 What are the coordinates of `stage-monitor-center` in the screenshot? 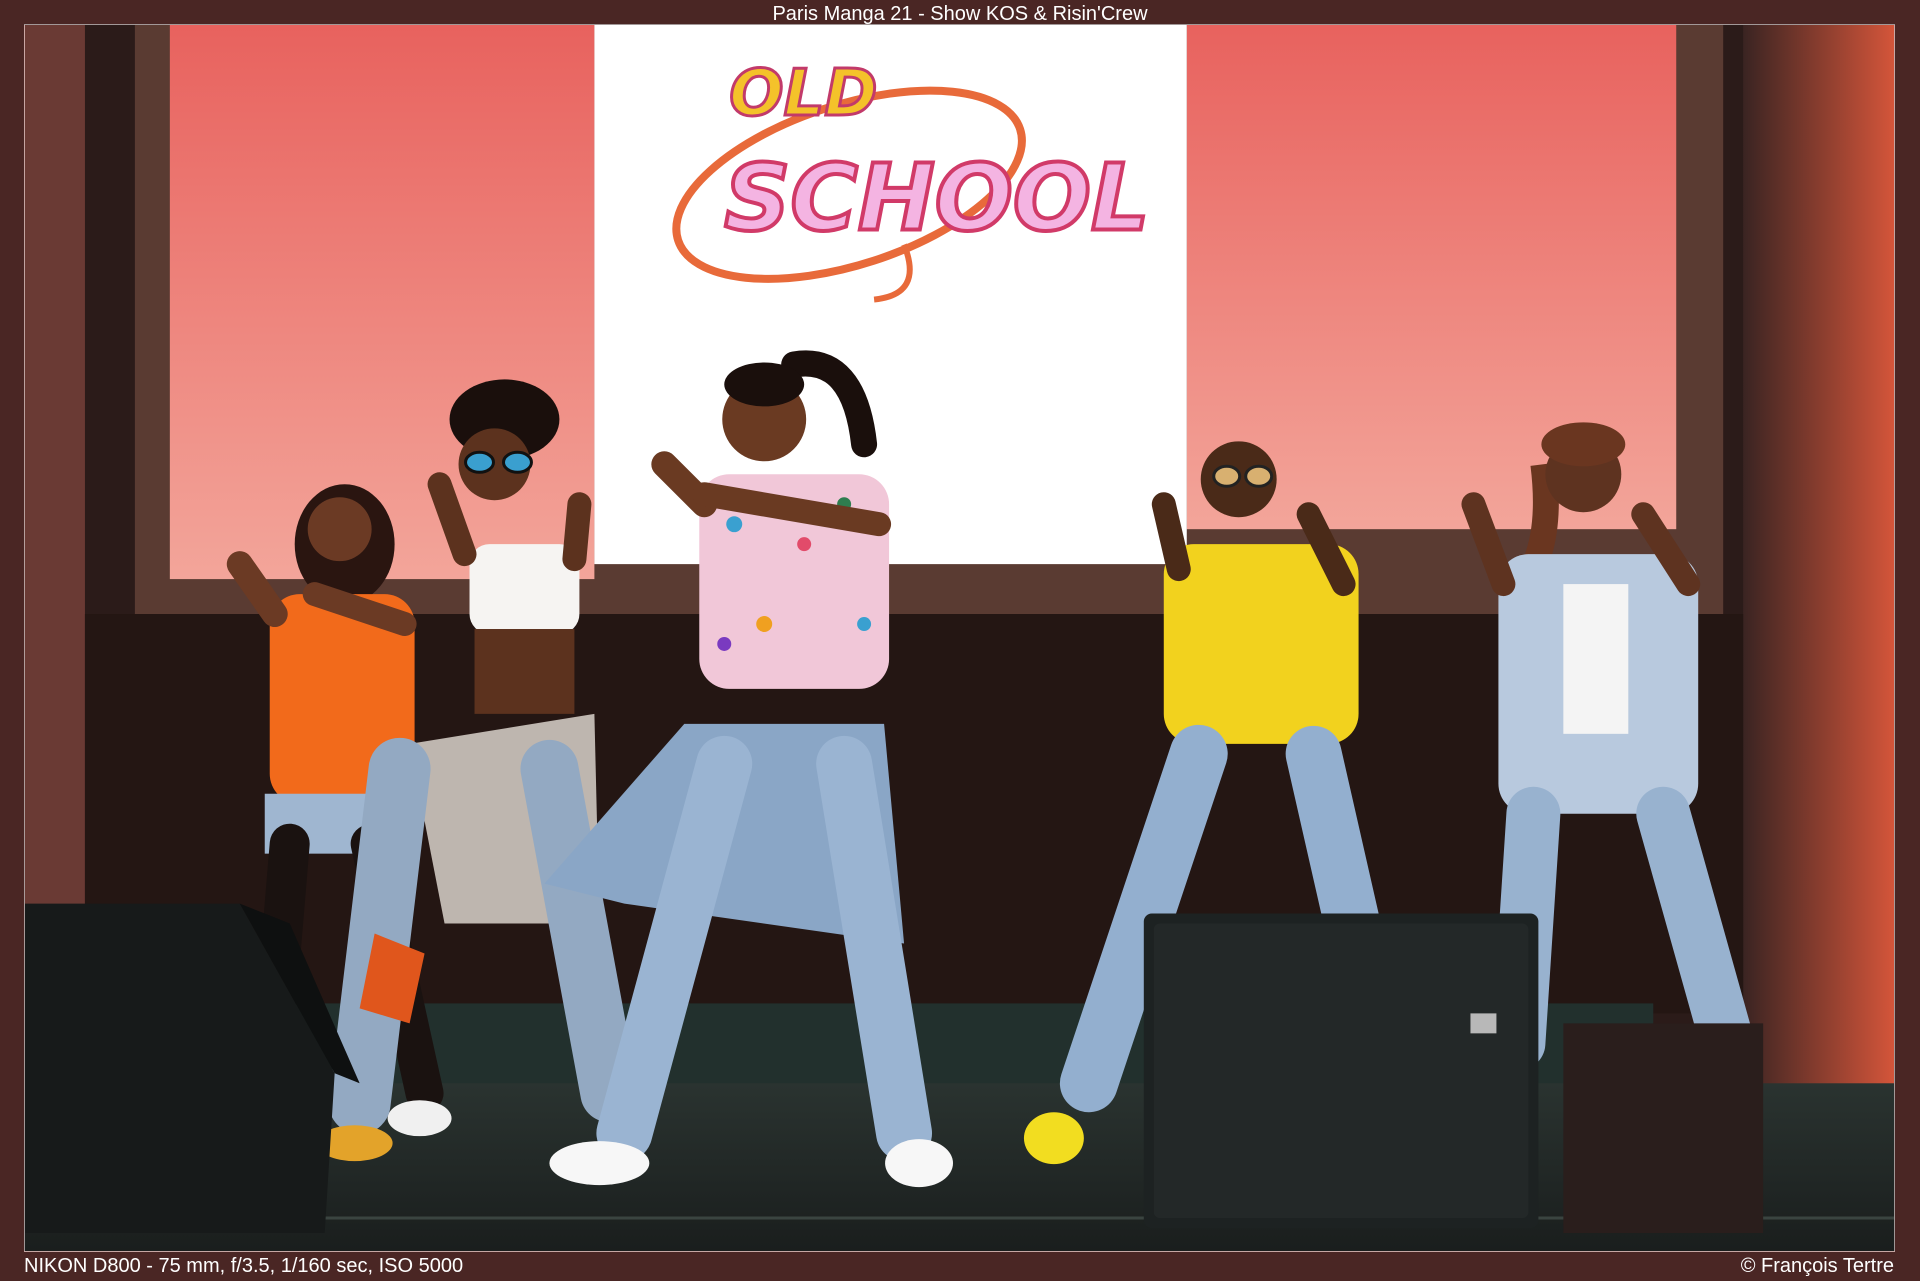 It's located at (1341, 1071).